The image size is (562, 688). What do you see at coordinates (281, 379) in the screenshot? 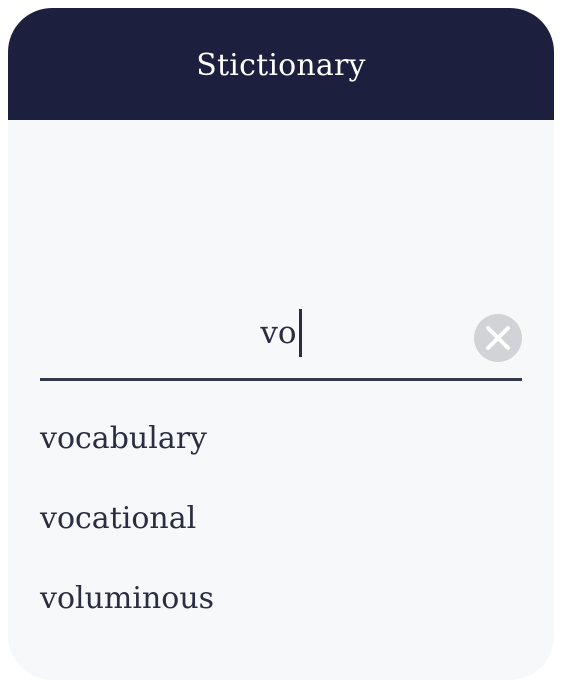
I see `search-underline` at bounding box center [281, 379].